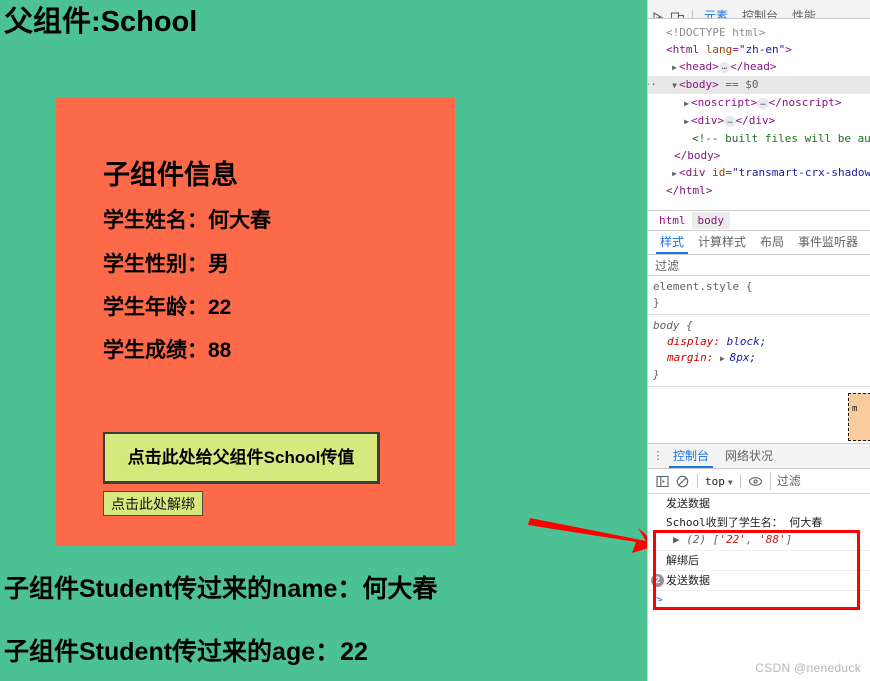  Describe the element at coordinates (744, 522) in the screenshot. I see `console-message-text: School收到了学生名： 何大春` at that location.